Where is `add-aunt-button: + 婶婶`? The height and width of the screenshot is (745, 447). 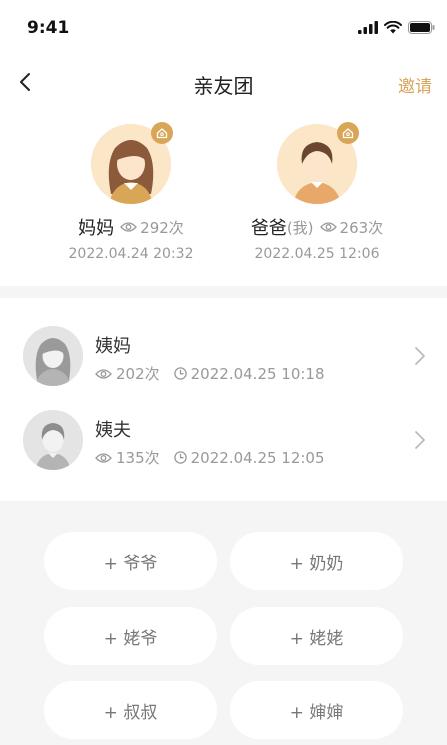
add-aunt-button: + 婶婶 is located at coordinates (316, 710).